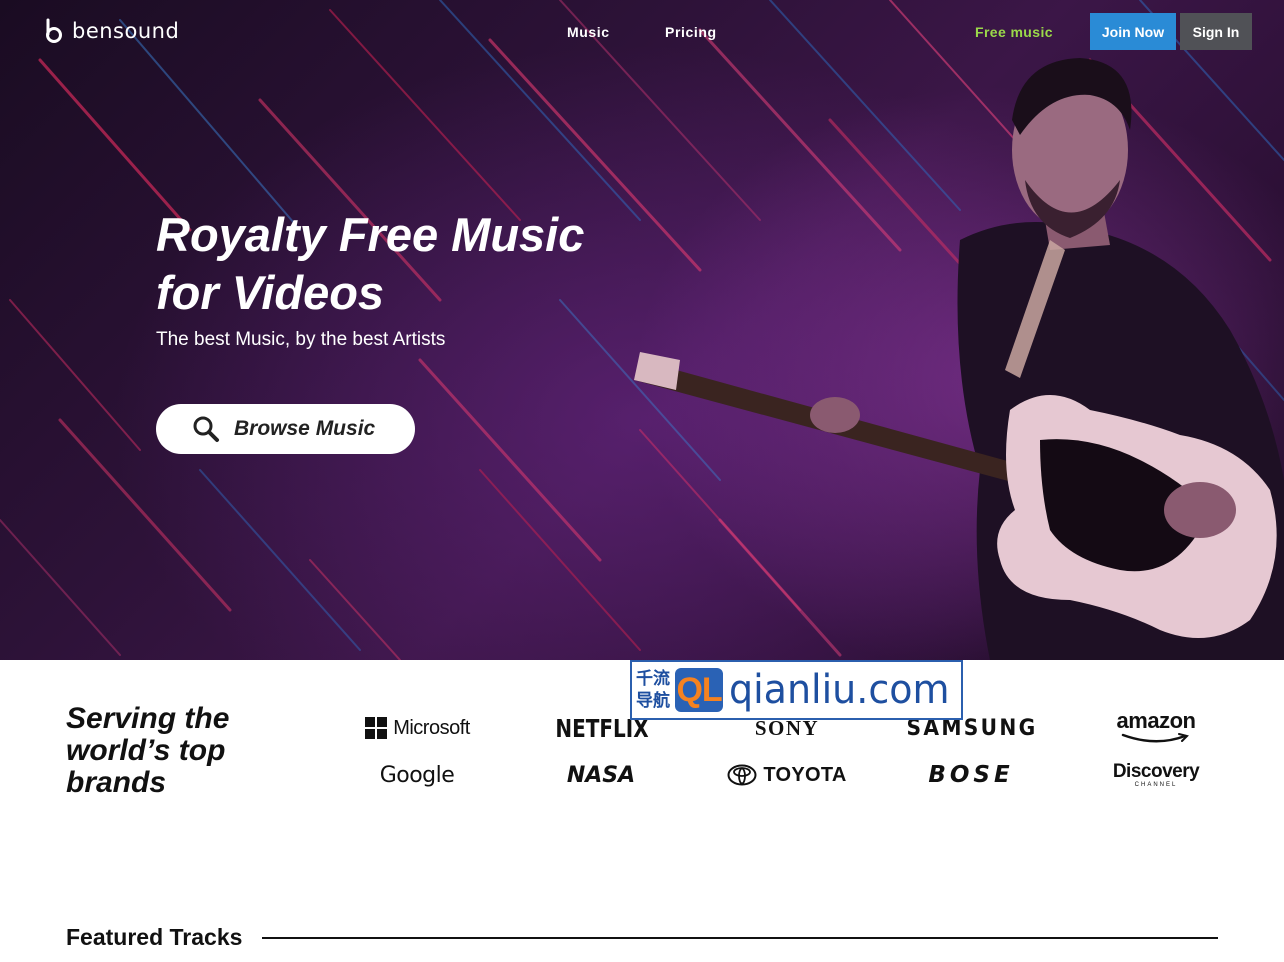 The height and width of the screenshot is (962, 1284). Describe the element at coordinates (601, 775) in the screenshot. I see `nasa-logo: NASA` at that location.